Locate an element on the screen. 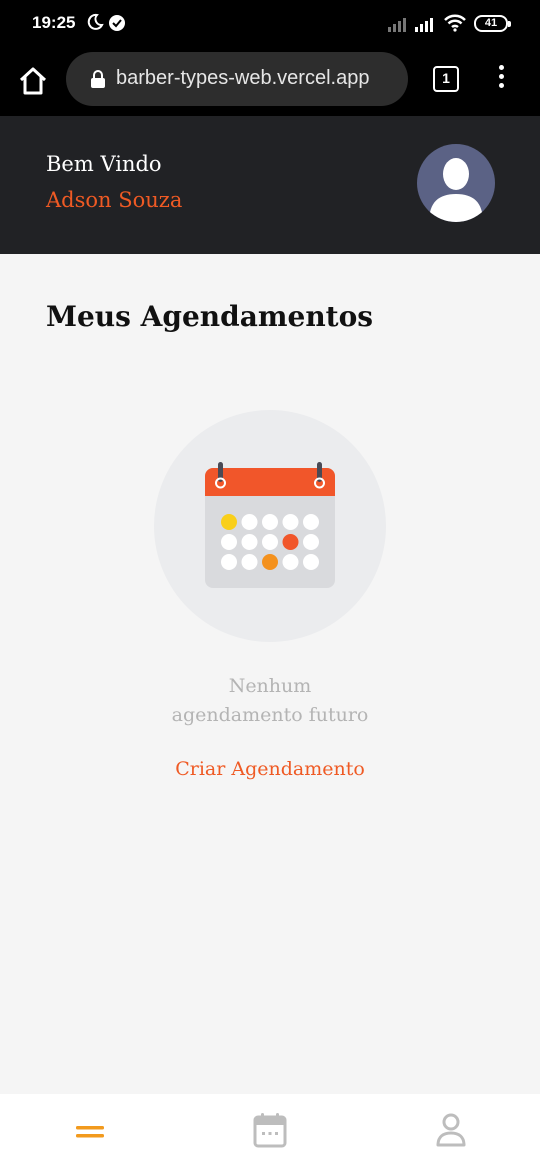 The height and width of the screenshot is (1170, 540). empty-state-message: Nenhum agendamento futuro is located at coordinates (270, 701).